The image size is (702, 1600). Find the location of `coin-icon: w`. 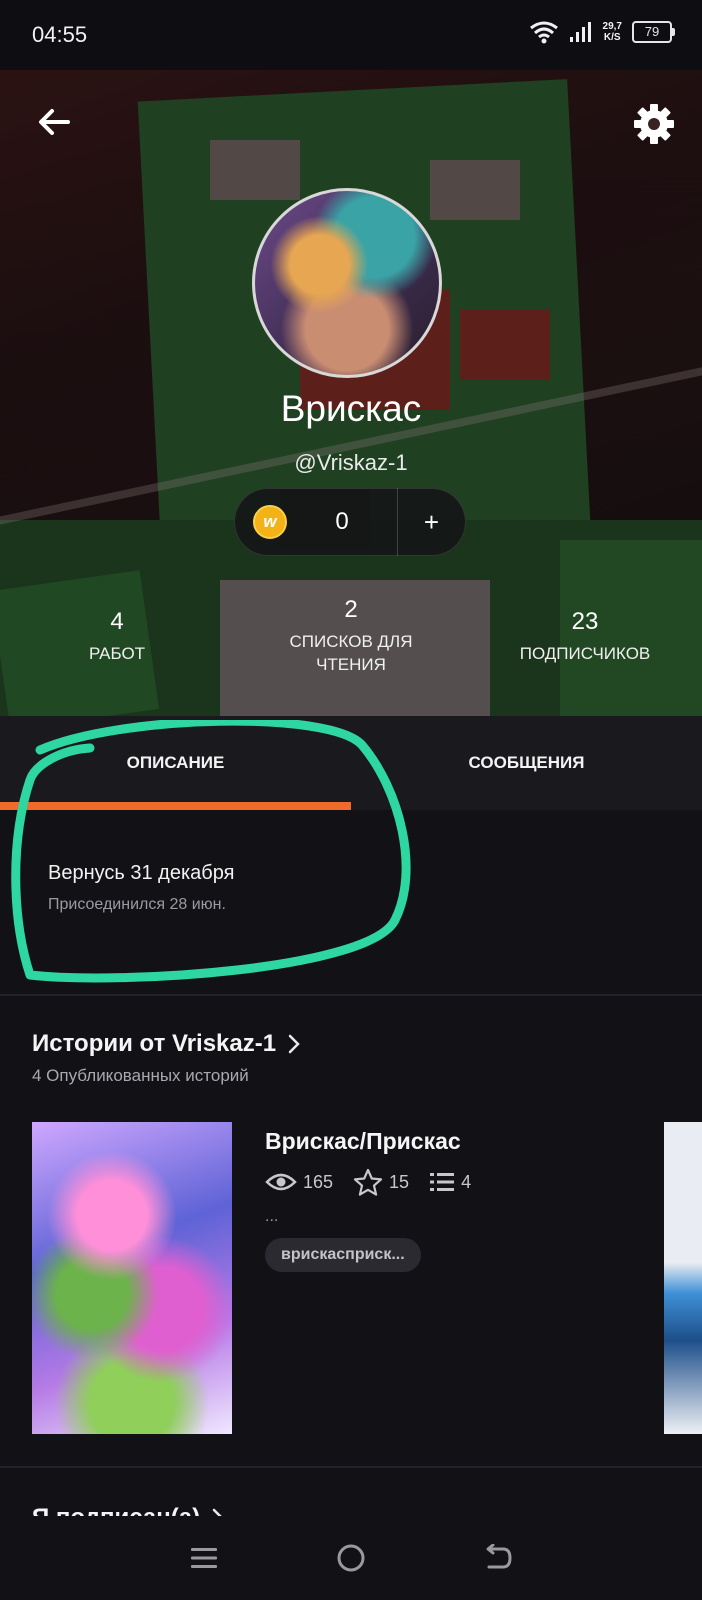

coin-icon: w is located at coordinates (270, 522).